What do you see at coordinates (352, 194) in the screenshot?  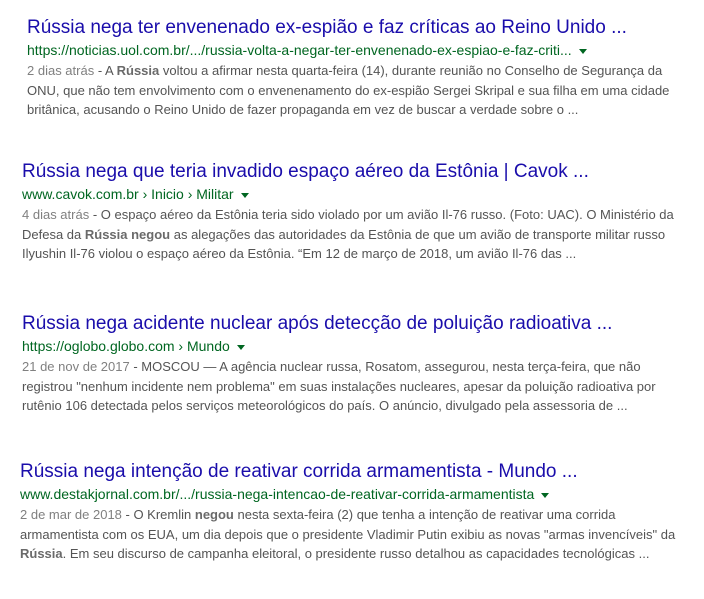 I see `result-url-line: www.cavok.com.br › Inicio › Militar` at bounding box center [352, 194].